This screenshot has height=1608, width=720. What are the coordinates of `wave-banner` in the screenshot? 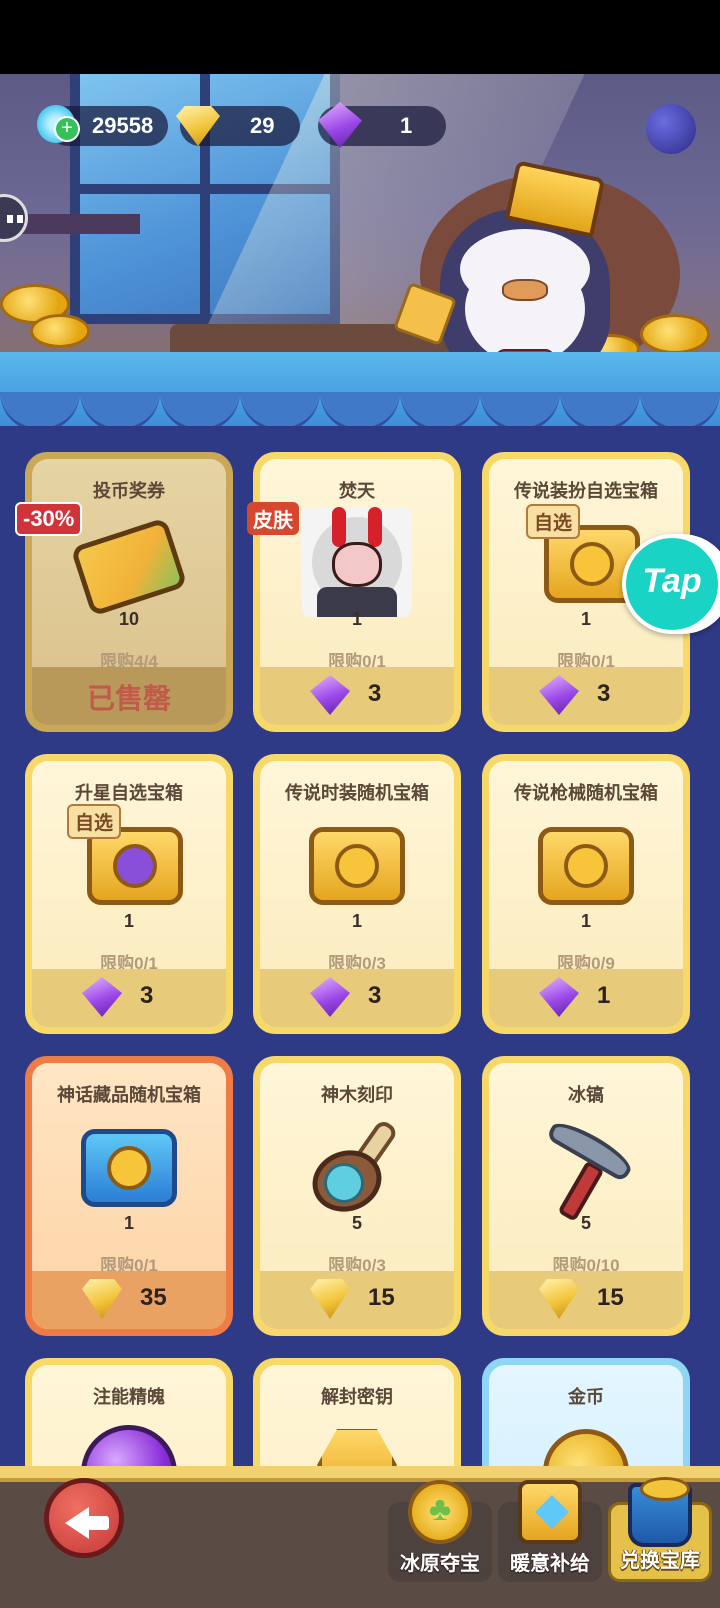 It's located at (360, 392).